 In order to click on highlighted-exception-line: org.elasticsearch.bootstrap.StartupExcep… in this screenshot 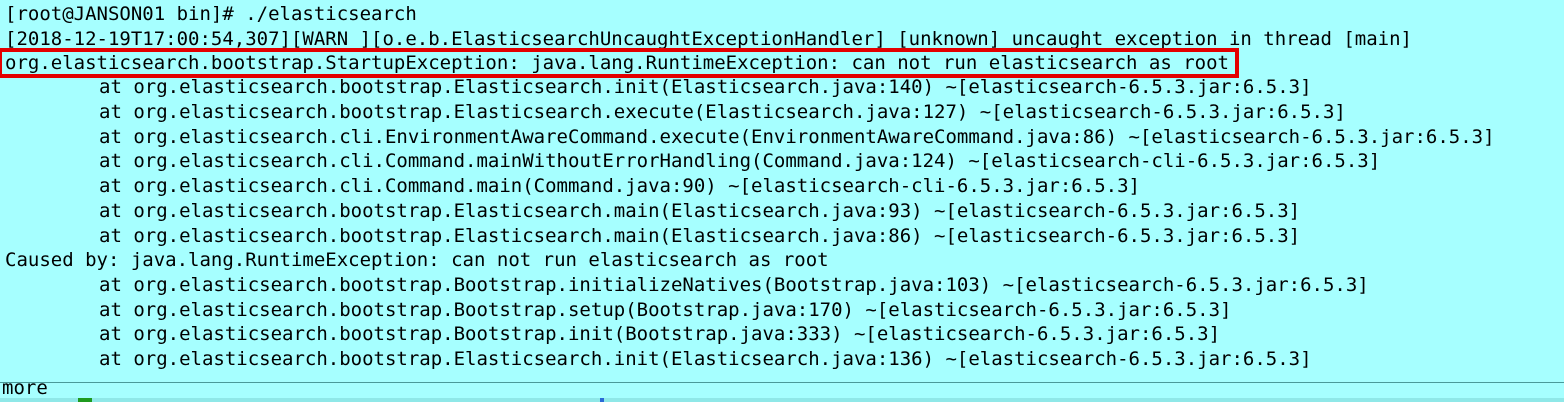, I will do `click(619, 63)`.